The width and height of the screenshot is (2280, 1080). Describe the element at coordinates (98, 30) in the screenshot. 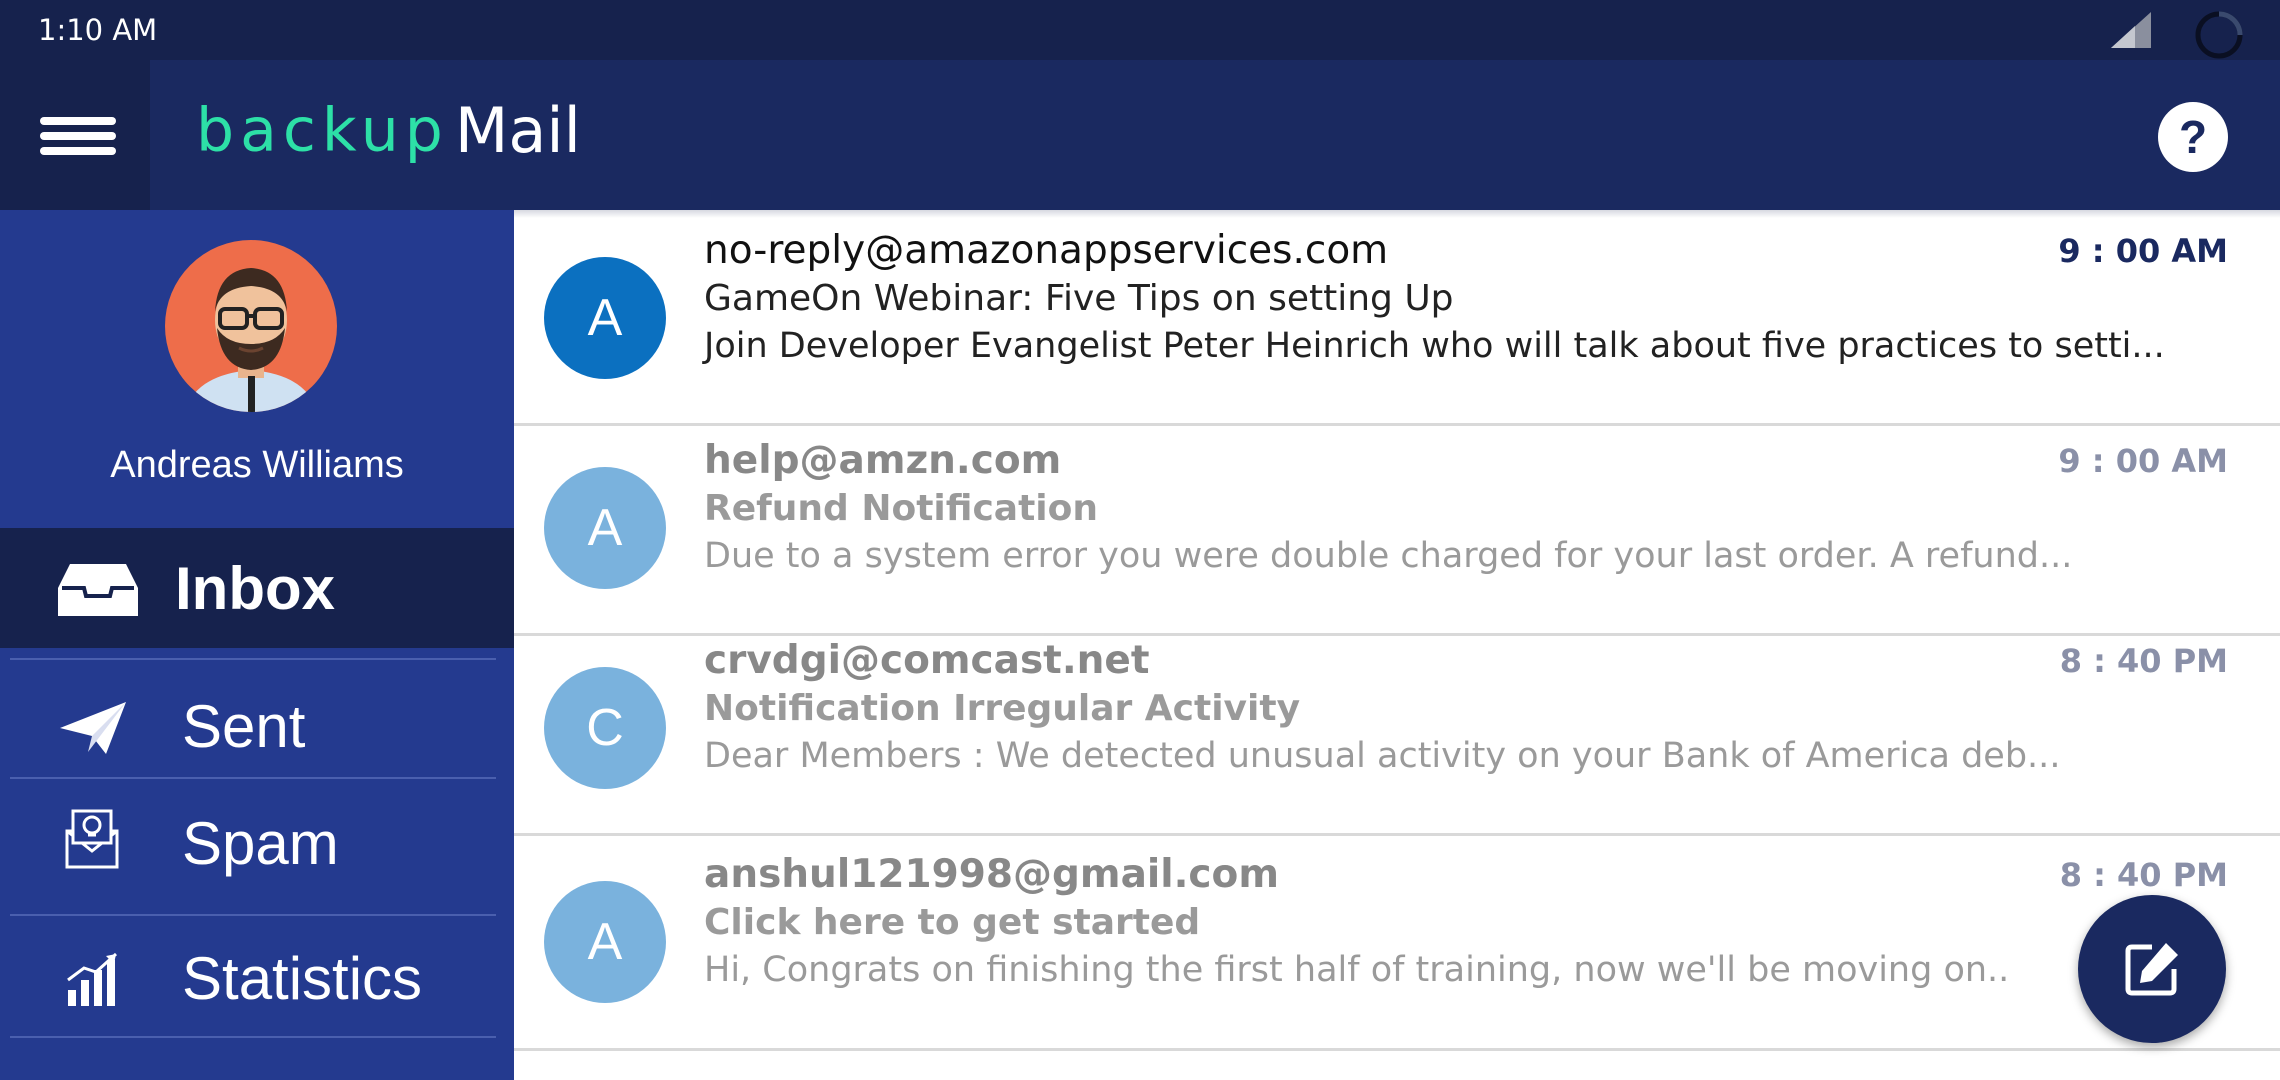

I see `status-time: 1:10 AM` at that location.